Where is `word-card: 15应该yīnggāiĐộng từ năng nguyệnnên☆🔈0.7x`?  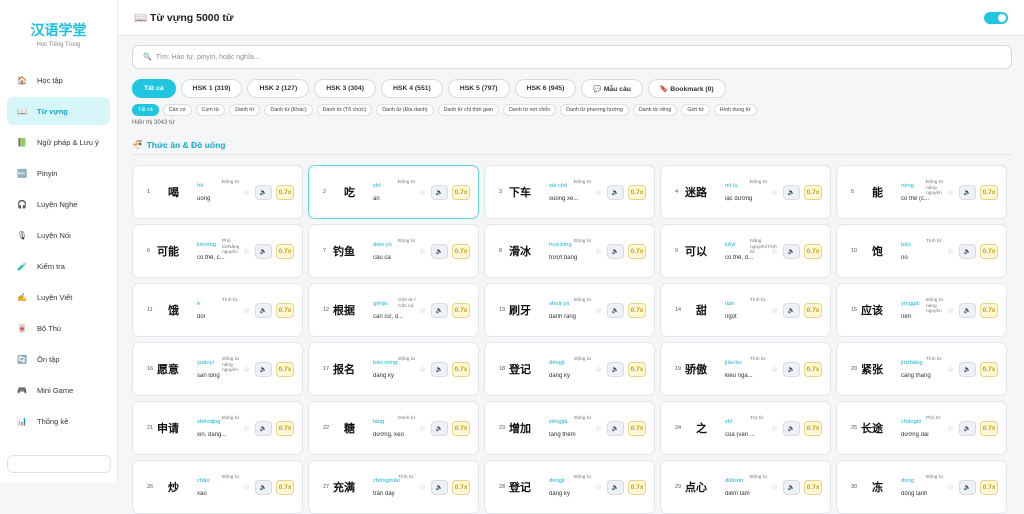
word-card: 15应该yīnggāiĐộng từ năng nguyệnnên☆🔈0.7x is located at coordinates (921, 310).